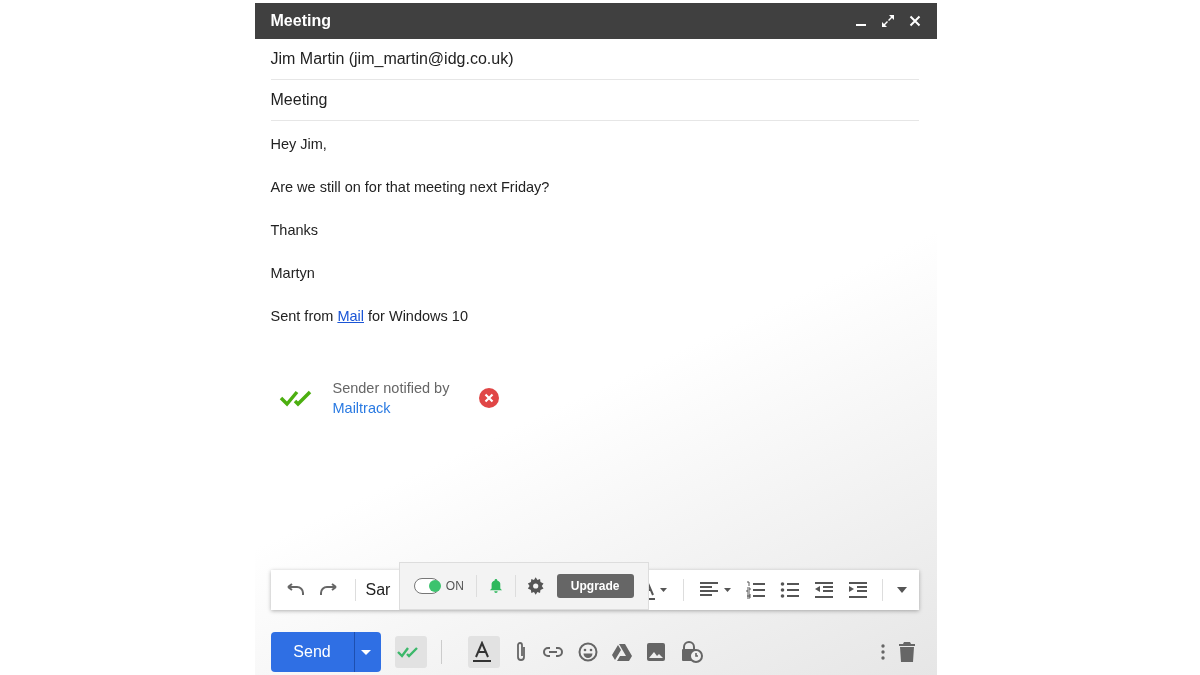  I want to click on window-title: Meeting, so click(300, 21).